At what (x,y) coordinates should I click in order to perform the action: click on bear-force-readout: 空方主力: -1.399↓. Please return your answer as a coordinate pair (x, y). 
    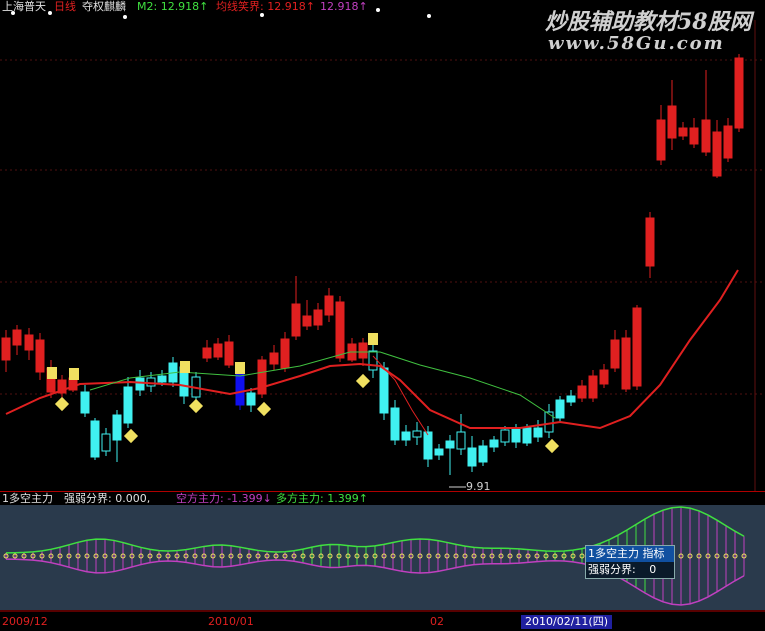
    Looking at the image, I should click on (224, 498).